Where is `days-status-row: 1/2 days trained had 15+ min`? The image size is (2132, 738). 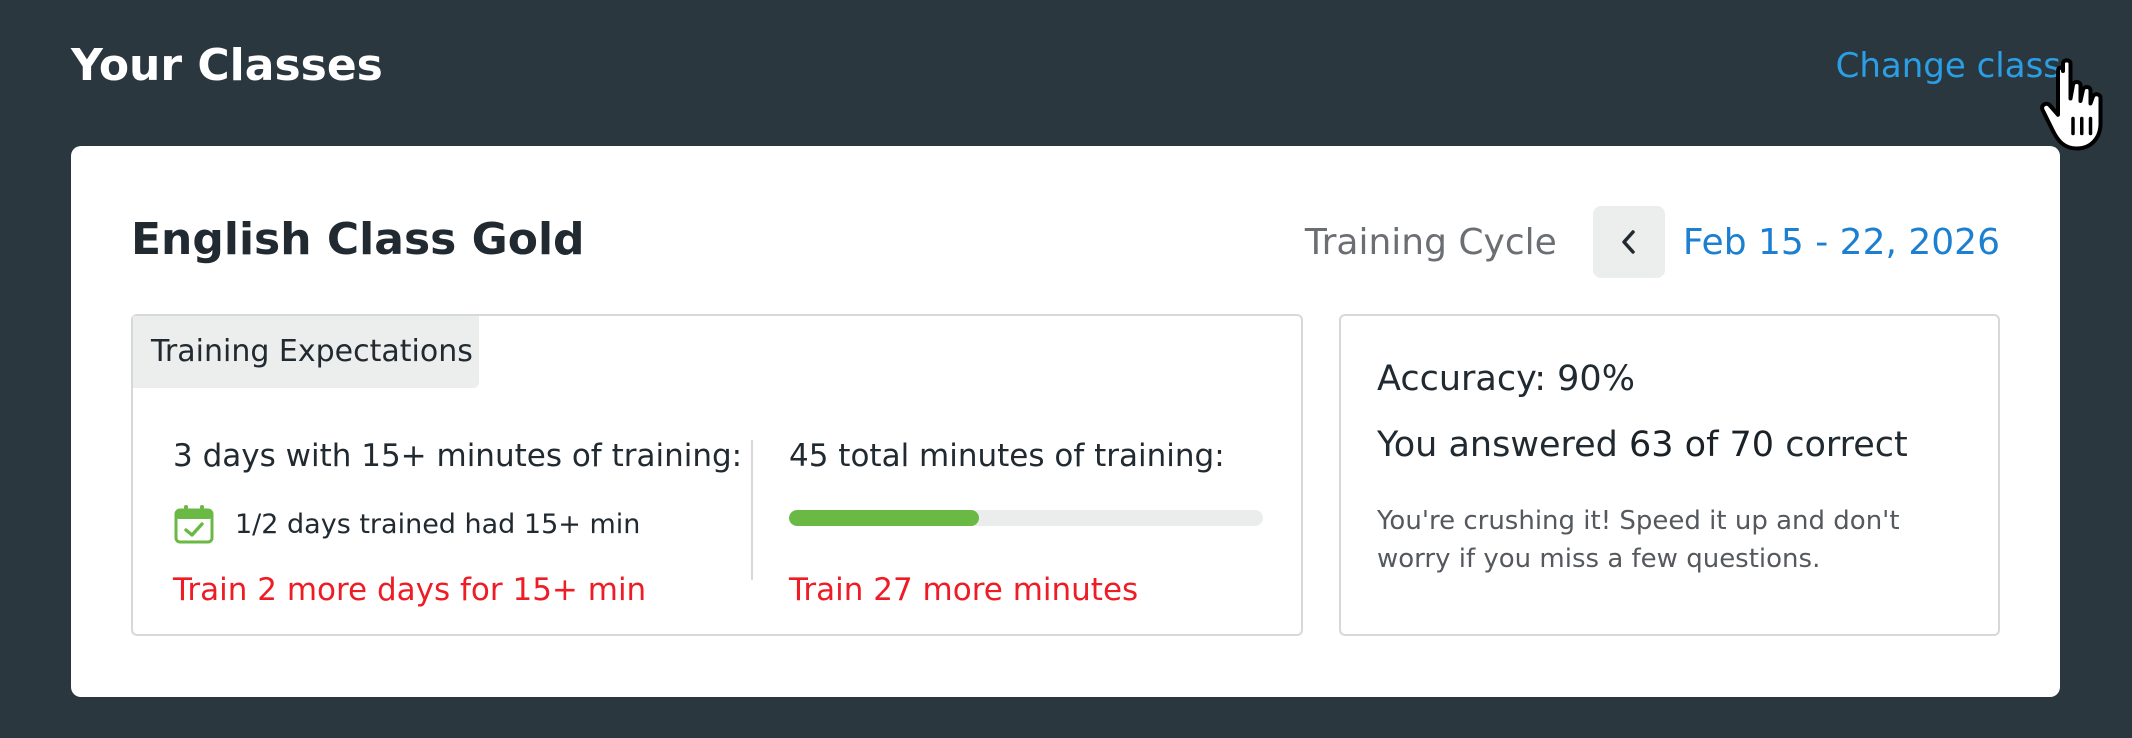 days-status-row: 1/2 days trained had 15+ min is located at coordinates (453, 524).